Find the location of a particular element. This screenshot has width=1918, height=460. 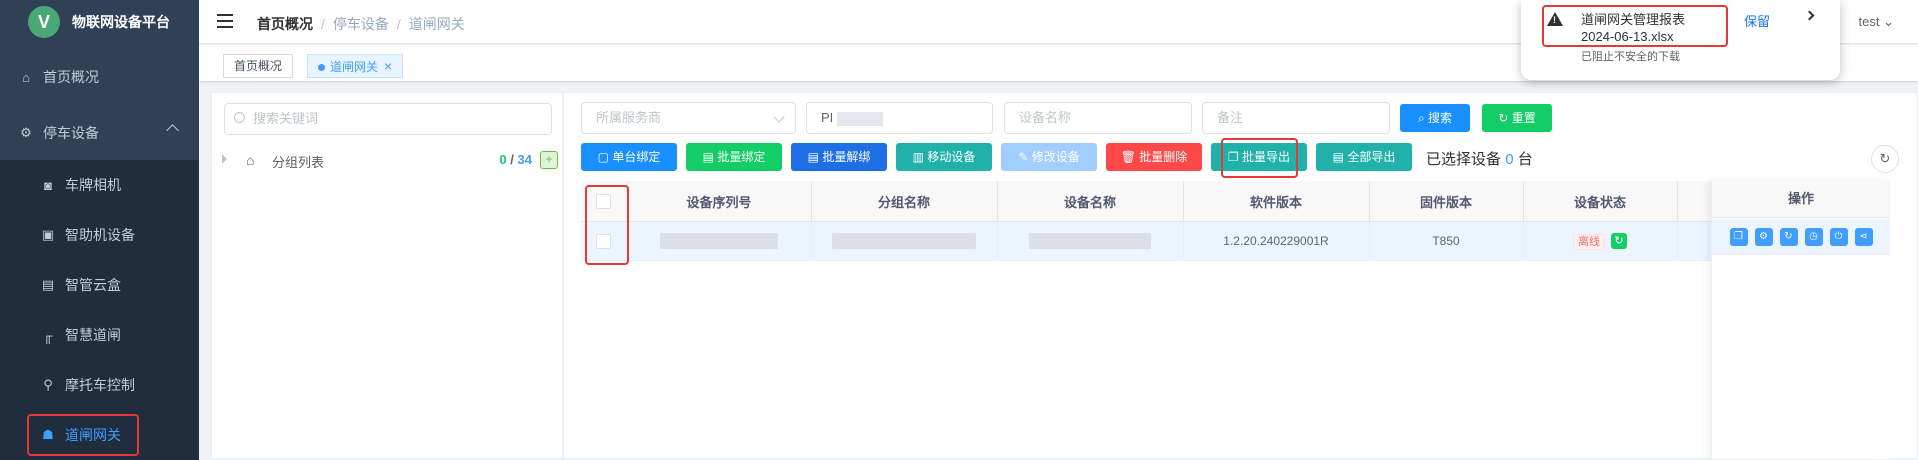

chevron-down-icon: ⌄ is located at coordinates (1888, 21).